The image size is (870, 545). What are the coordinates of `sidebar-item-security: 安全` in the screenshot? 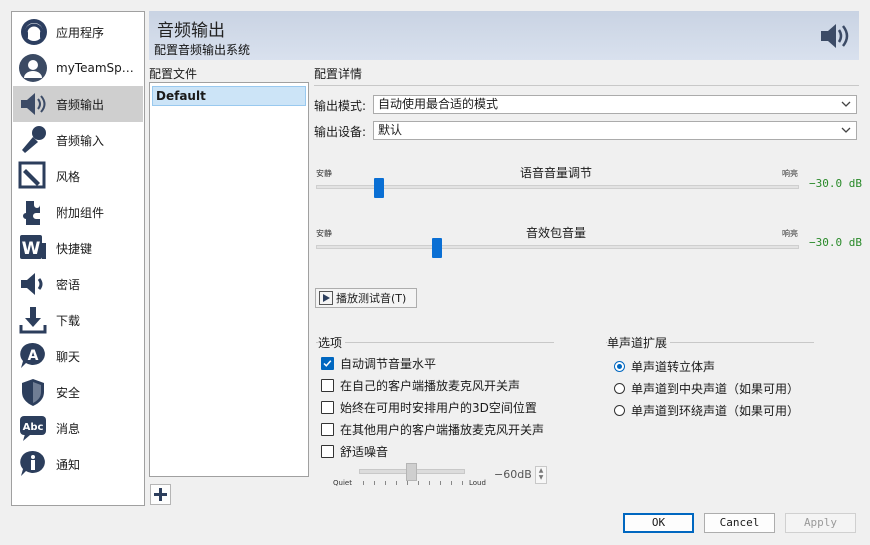 It's located at (78, 392).